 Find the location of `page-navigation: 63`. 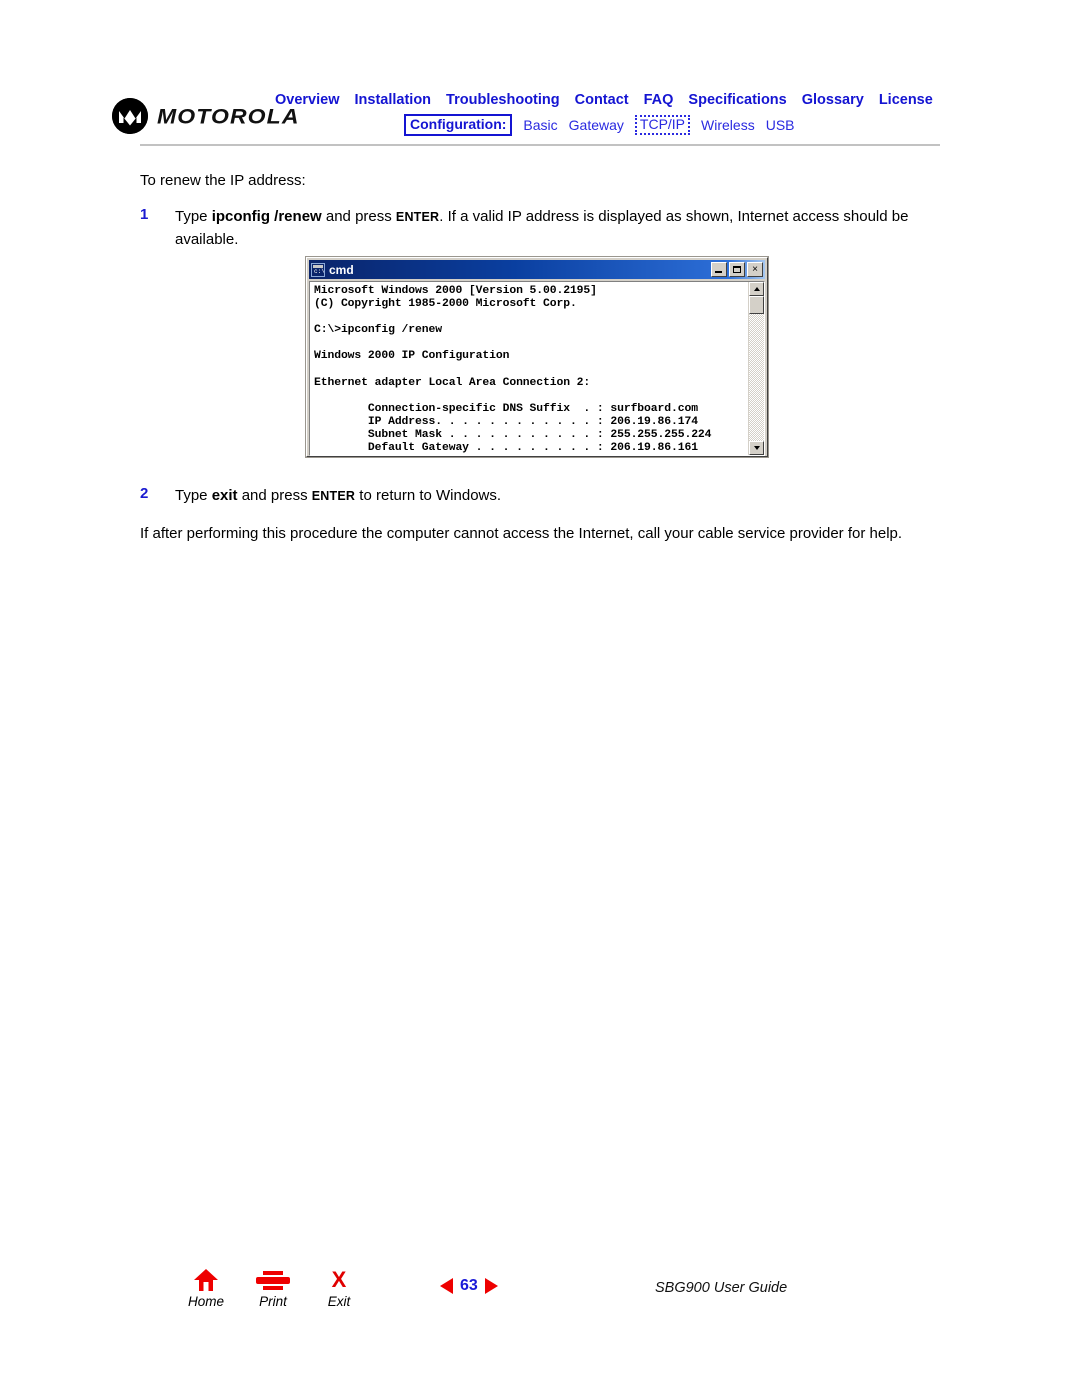

page-navigation: 63 is located at coordinates (469, 1286).